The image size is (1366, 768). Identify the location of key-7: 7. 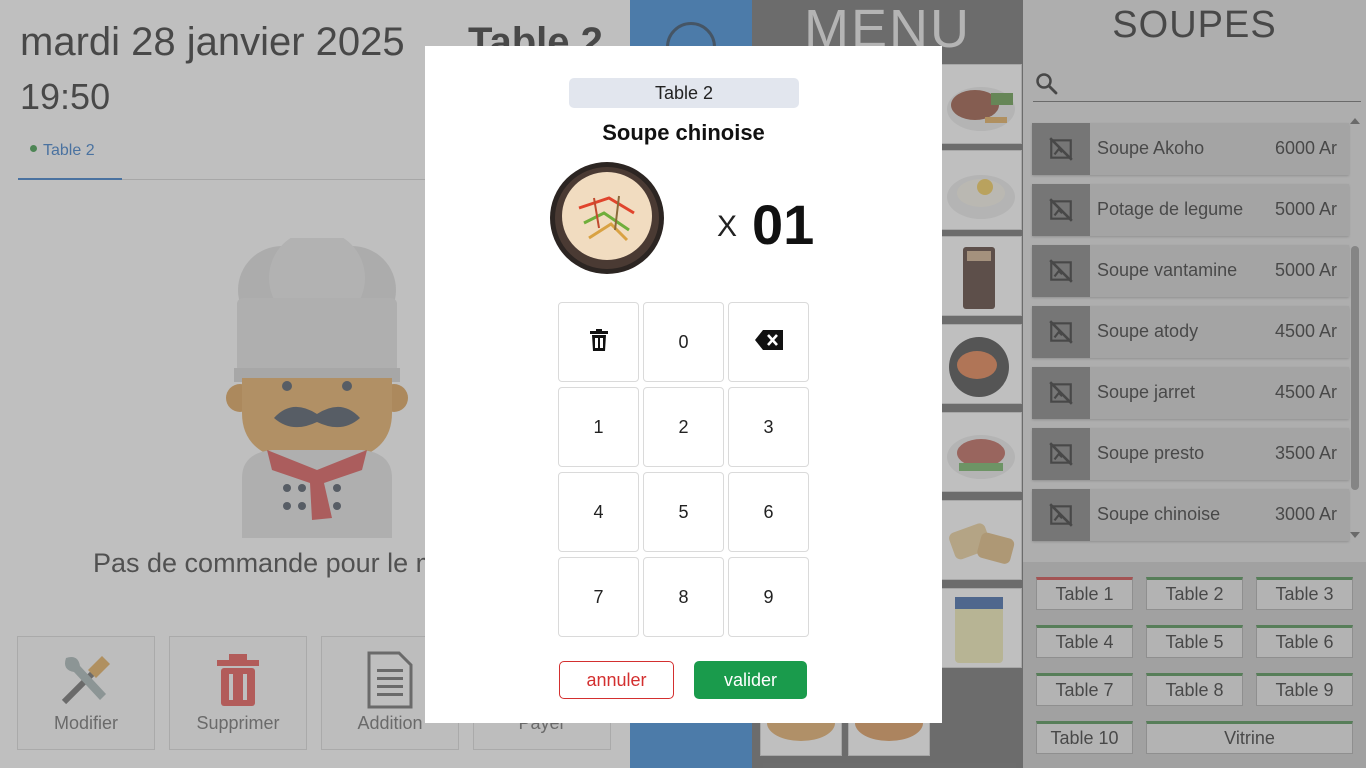
(598, 597).